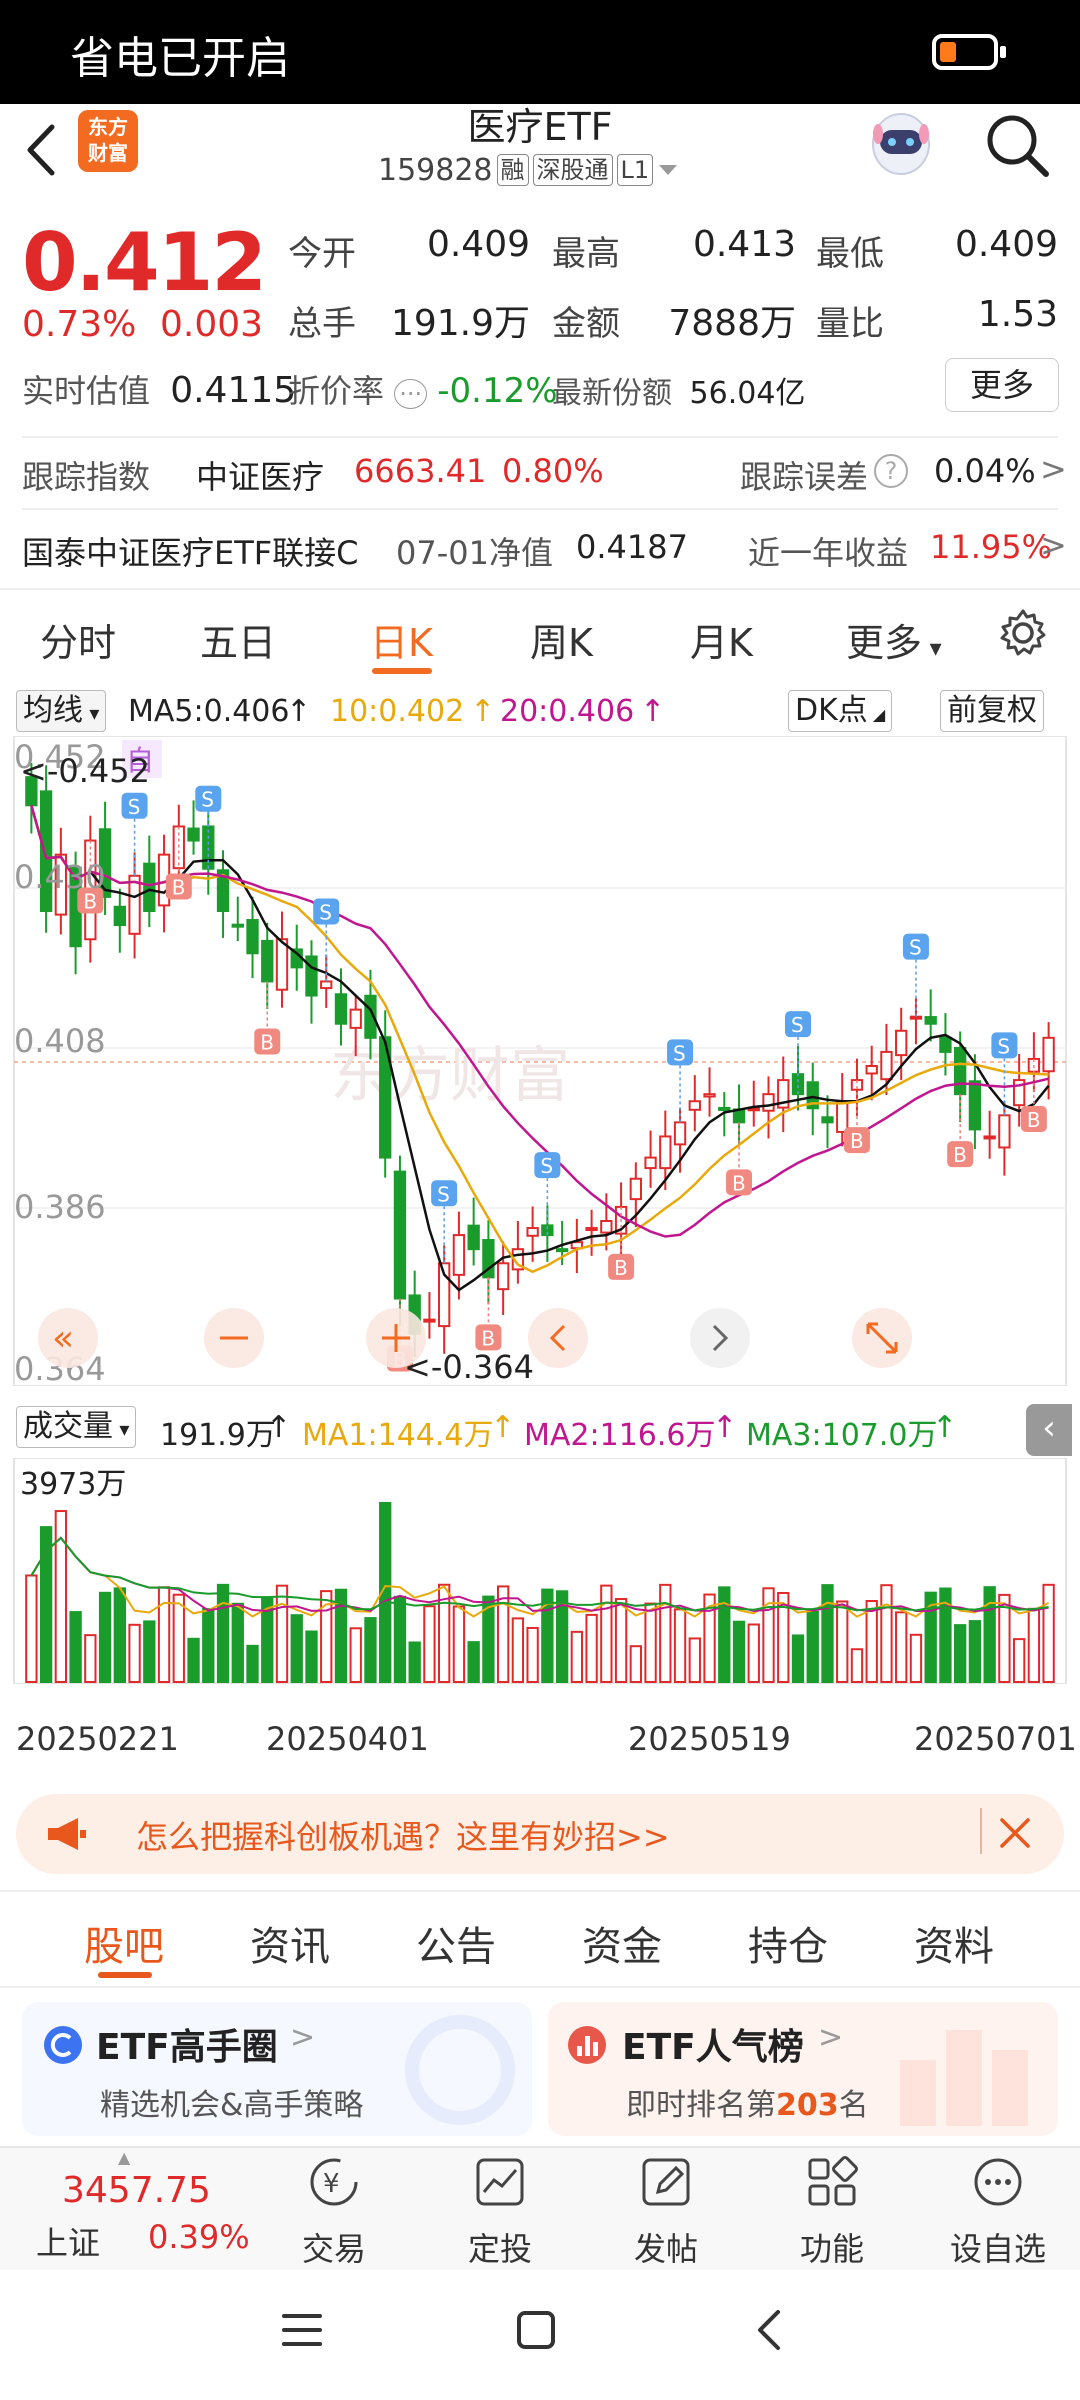  What do you see at coordinates (238, 639) in the screenshot?
I see `tab-five-day: 五日` at bounding box center [238, 639].